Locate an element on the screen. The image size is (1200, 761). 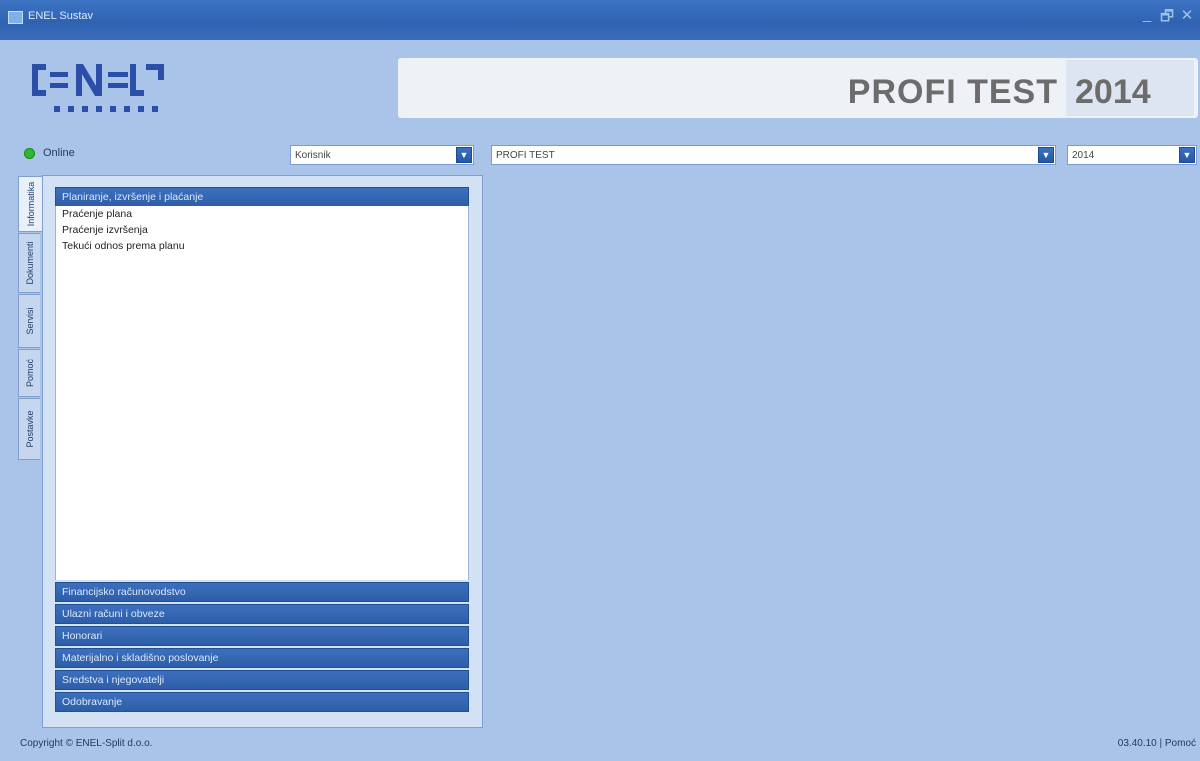
company-combo: ▼ is located at coordinates (773, 155).